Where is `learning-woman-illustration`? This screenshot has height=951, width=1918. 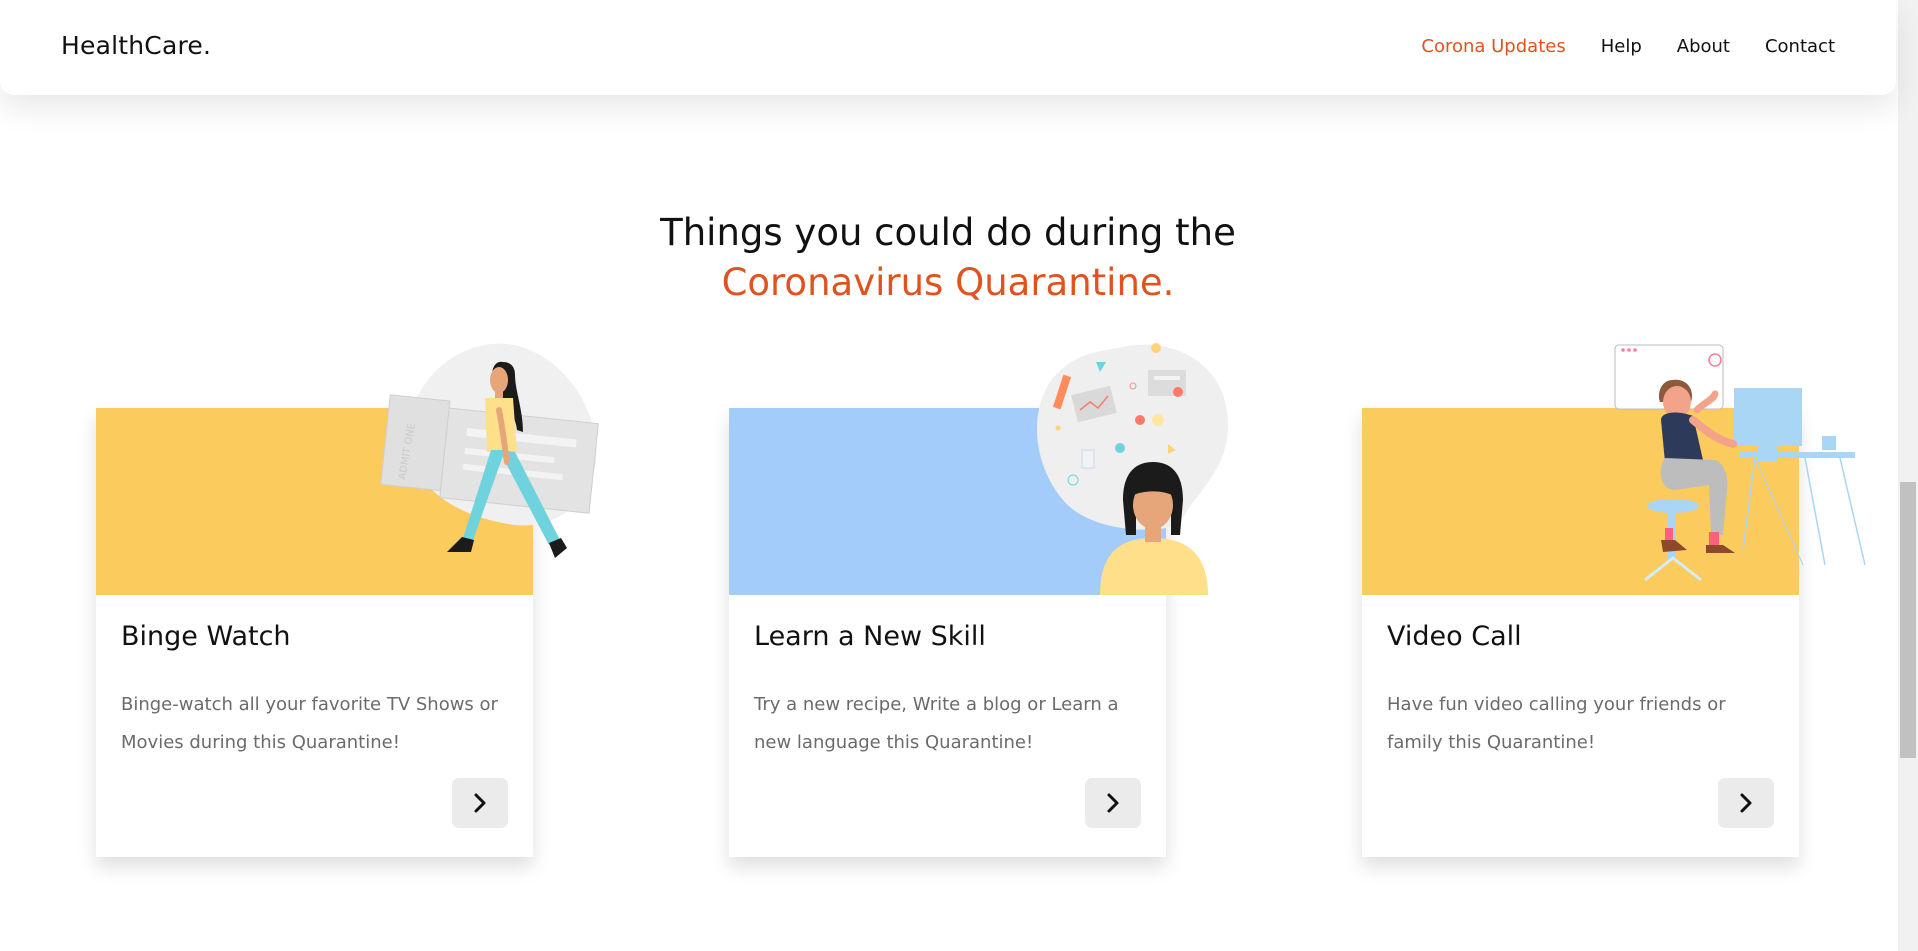
learning-woman-illustration is located at coordinates (1132, 469).